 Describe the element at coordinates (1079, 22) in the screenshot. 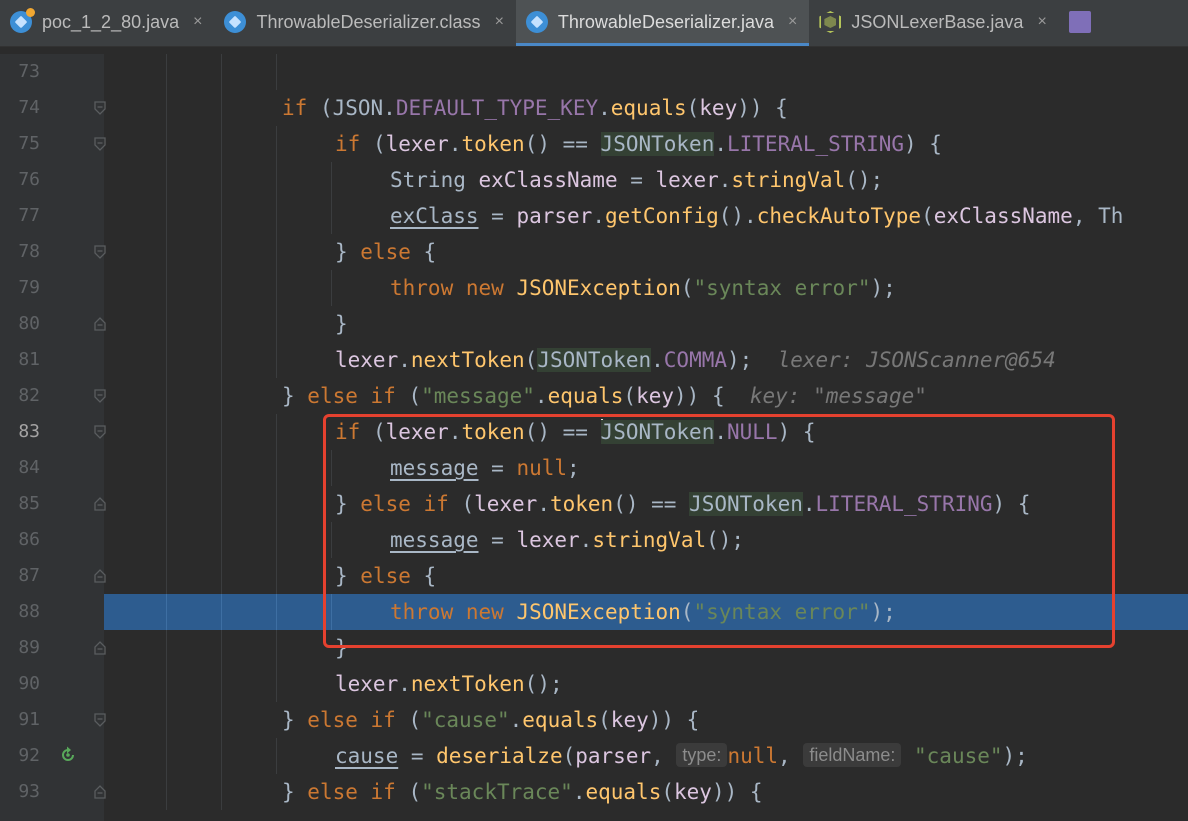

I see `binary-file-icon` at that location.